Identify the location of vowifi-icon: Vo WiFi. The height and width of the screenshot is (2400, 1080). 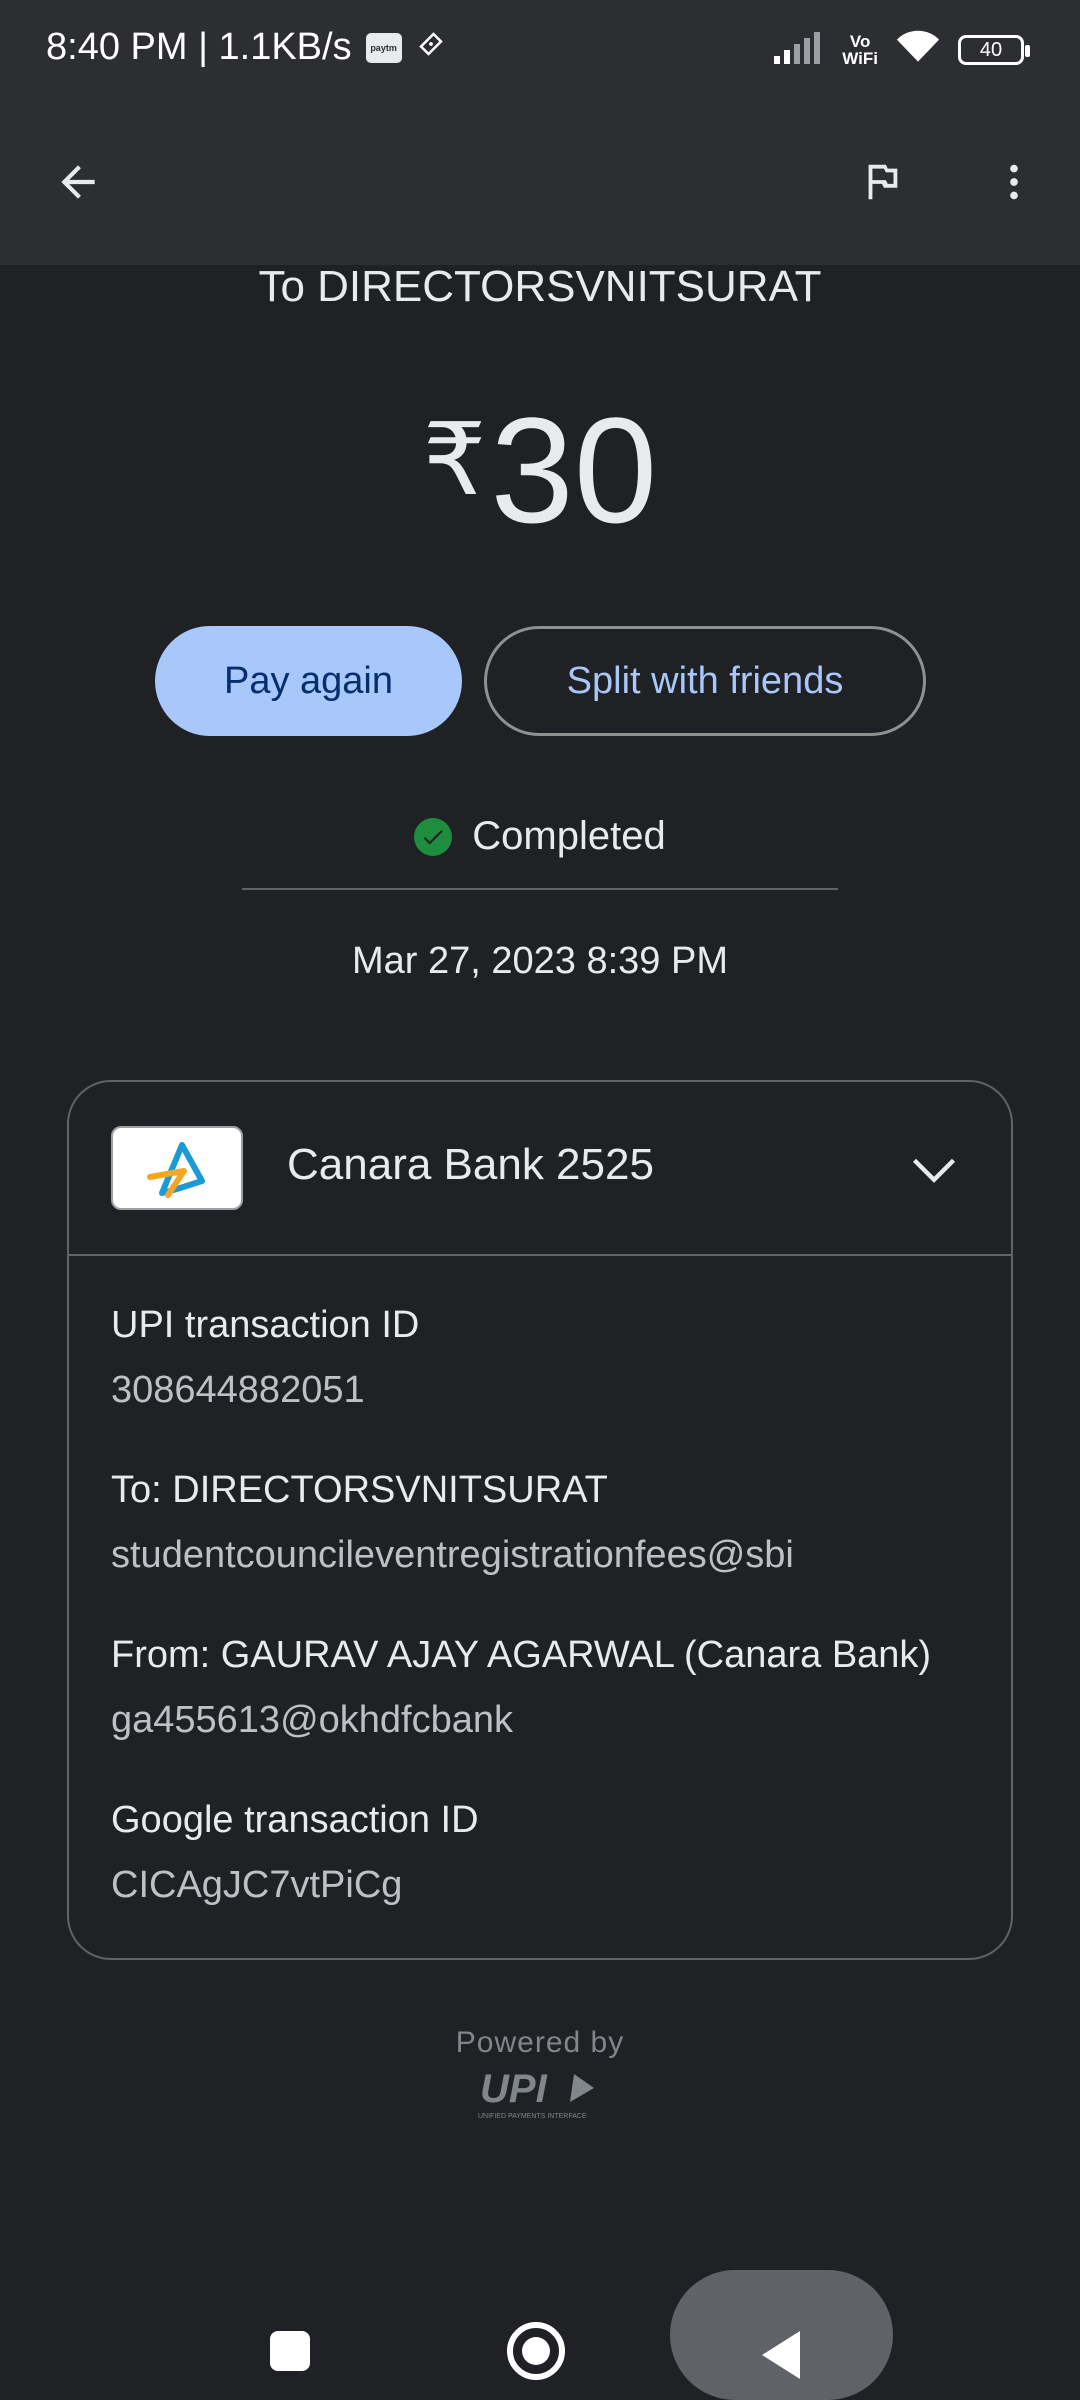
(860, 50).